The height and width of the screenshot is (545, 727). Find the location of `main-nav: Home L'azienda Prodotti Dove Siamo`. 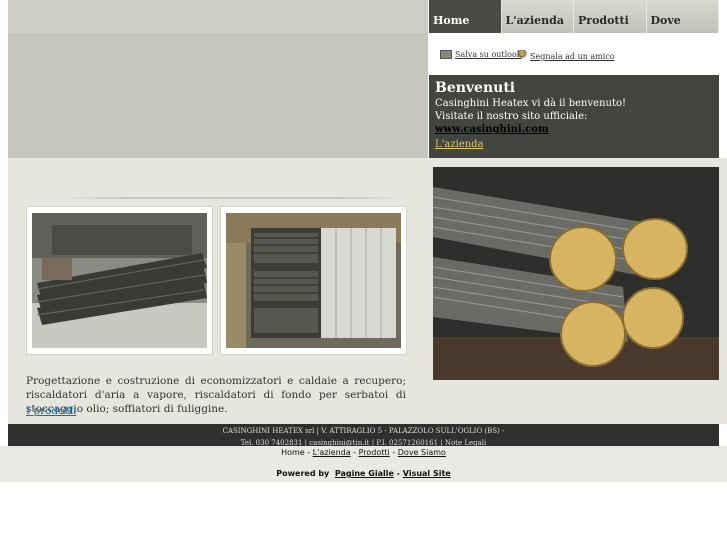

main-nav: Home L'azienda Prodotti Dove Siamo is located at coordinates (574, 34).